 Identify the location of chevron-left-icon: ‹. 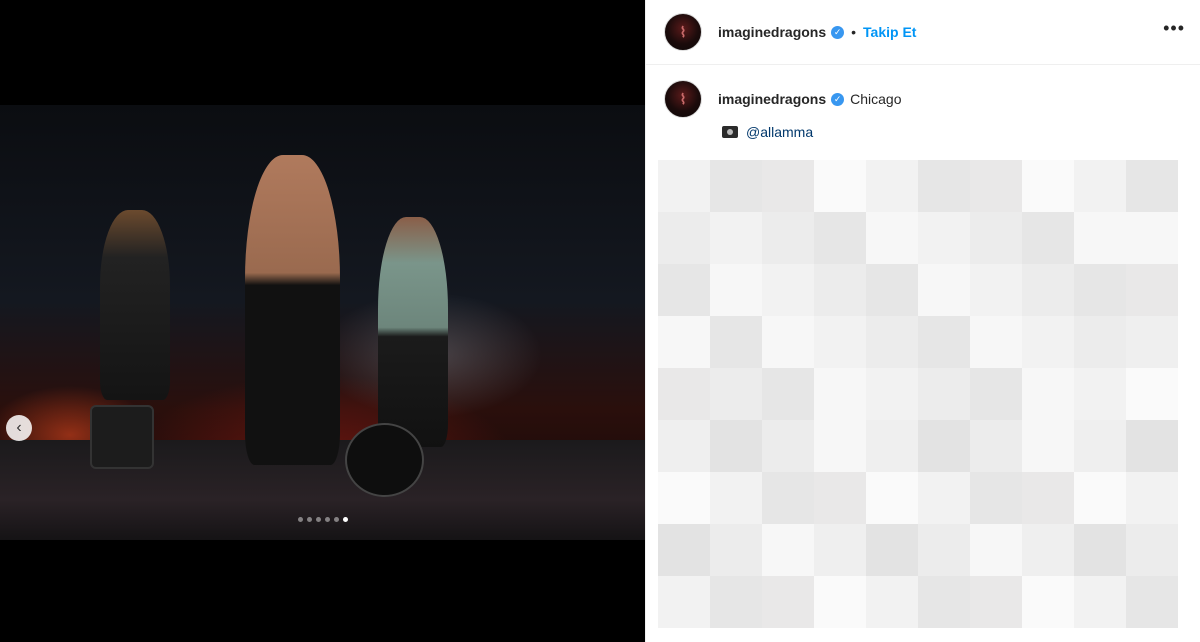
(19, 427).